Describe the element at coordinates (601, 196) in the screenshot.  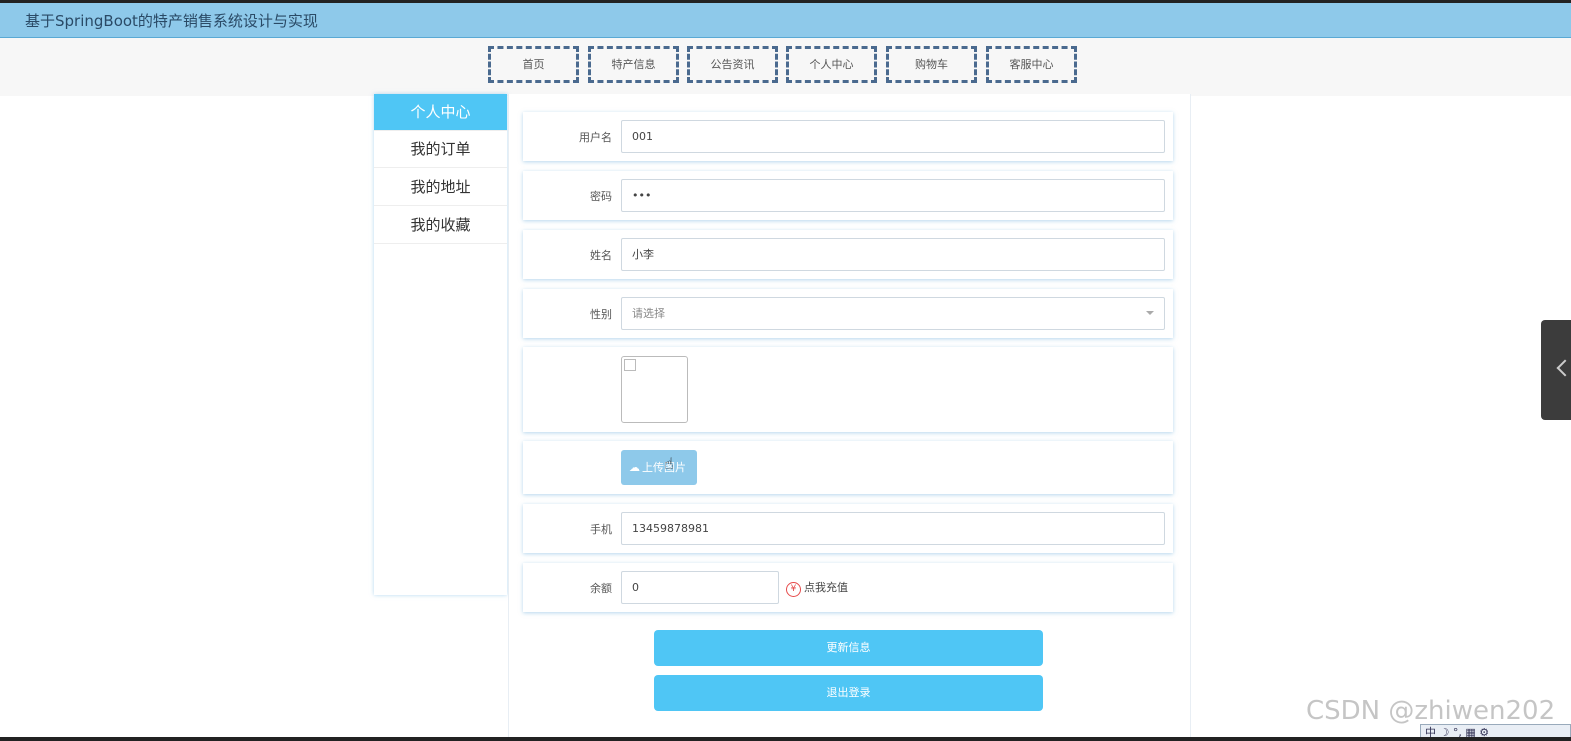
I see `password-label: 密码` at that location.